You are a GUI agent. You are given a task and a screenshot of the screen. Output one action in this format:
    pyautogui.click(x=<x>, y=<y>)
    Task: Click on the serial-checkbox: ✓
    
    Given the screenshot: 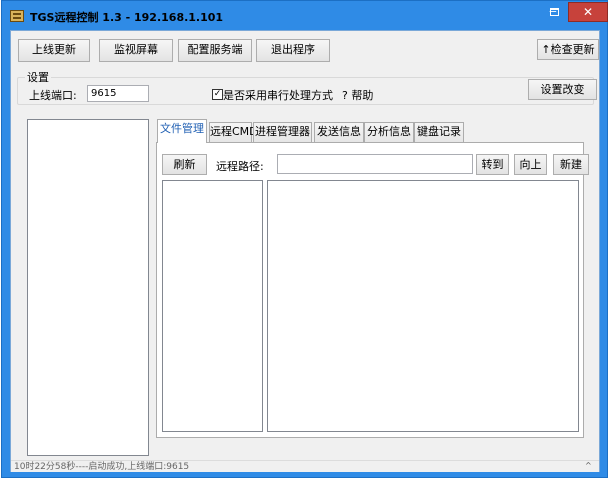 What is the action you would take?
    pyautogui.click(x=217, y=94)
    